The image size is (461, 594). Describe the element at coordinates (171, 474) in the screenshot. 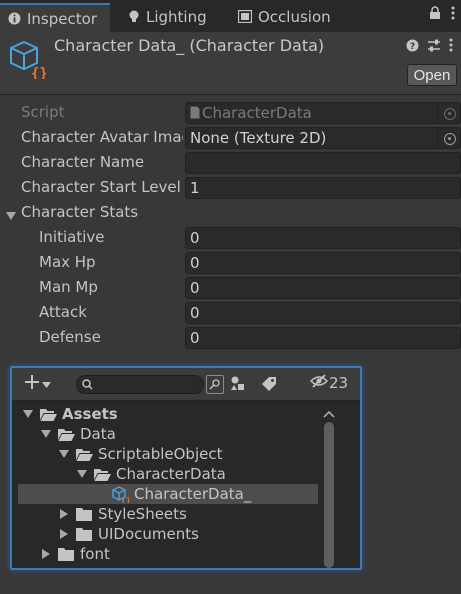

I see `tree-item-label: CharacterData` at that location.